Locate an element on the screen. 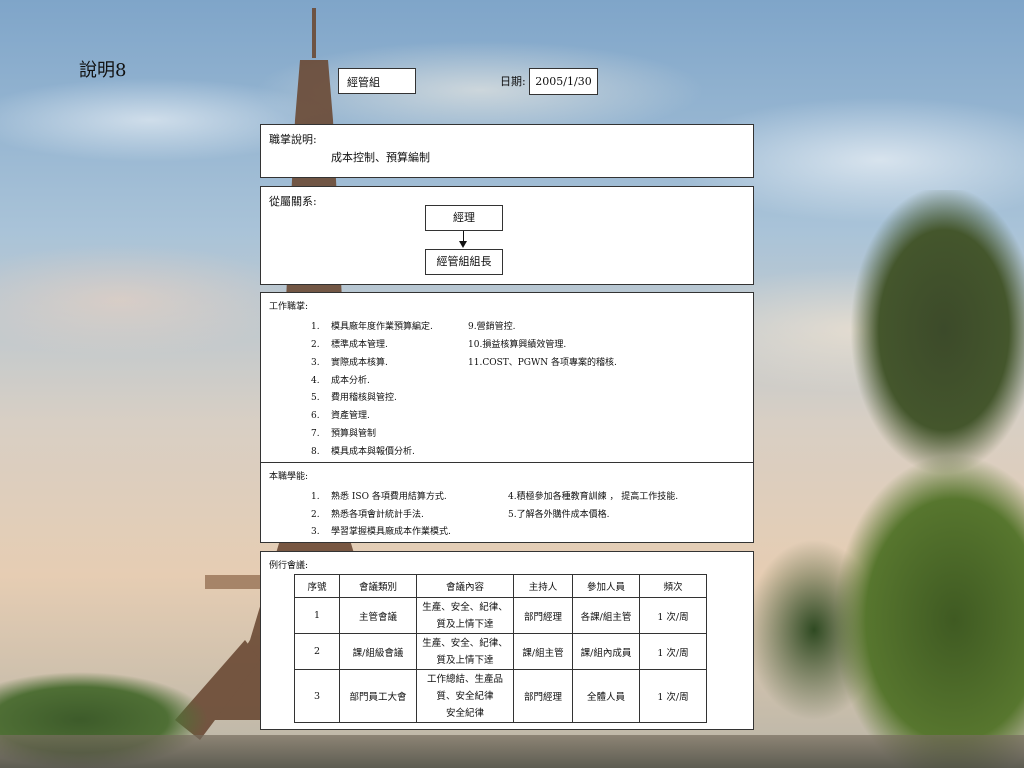 The width and height of the screenshot is (1024, 768). skill-item: 4.積極參加各種教育訓練 ， 提高工作技能. is located at coordinates (593, 497).